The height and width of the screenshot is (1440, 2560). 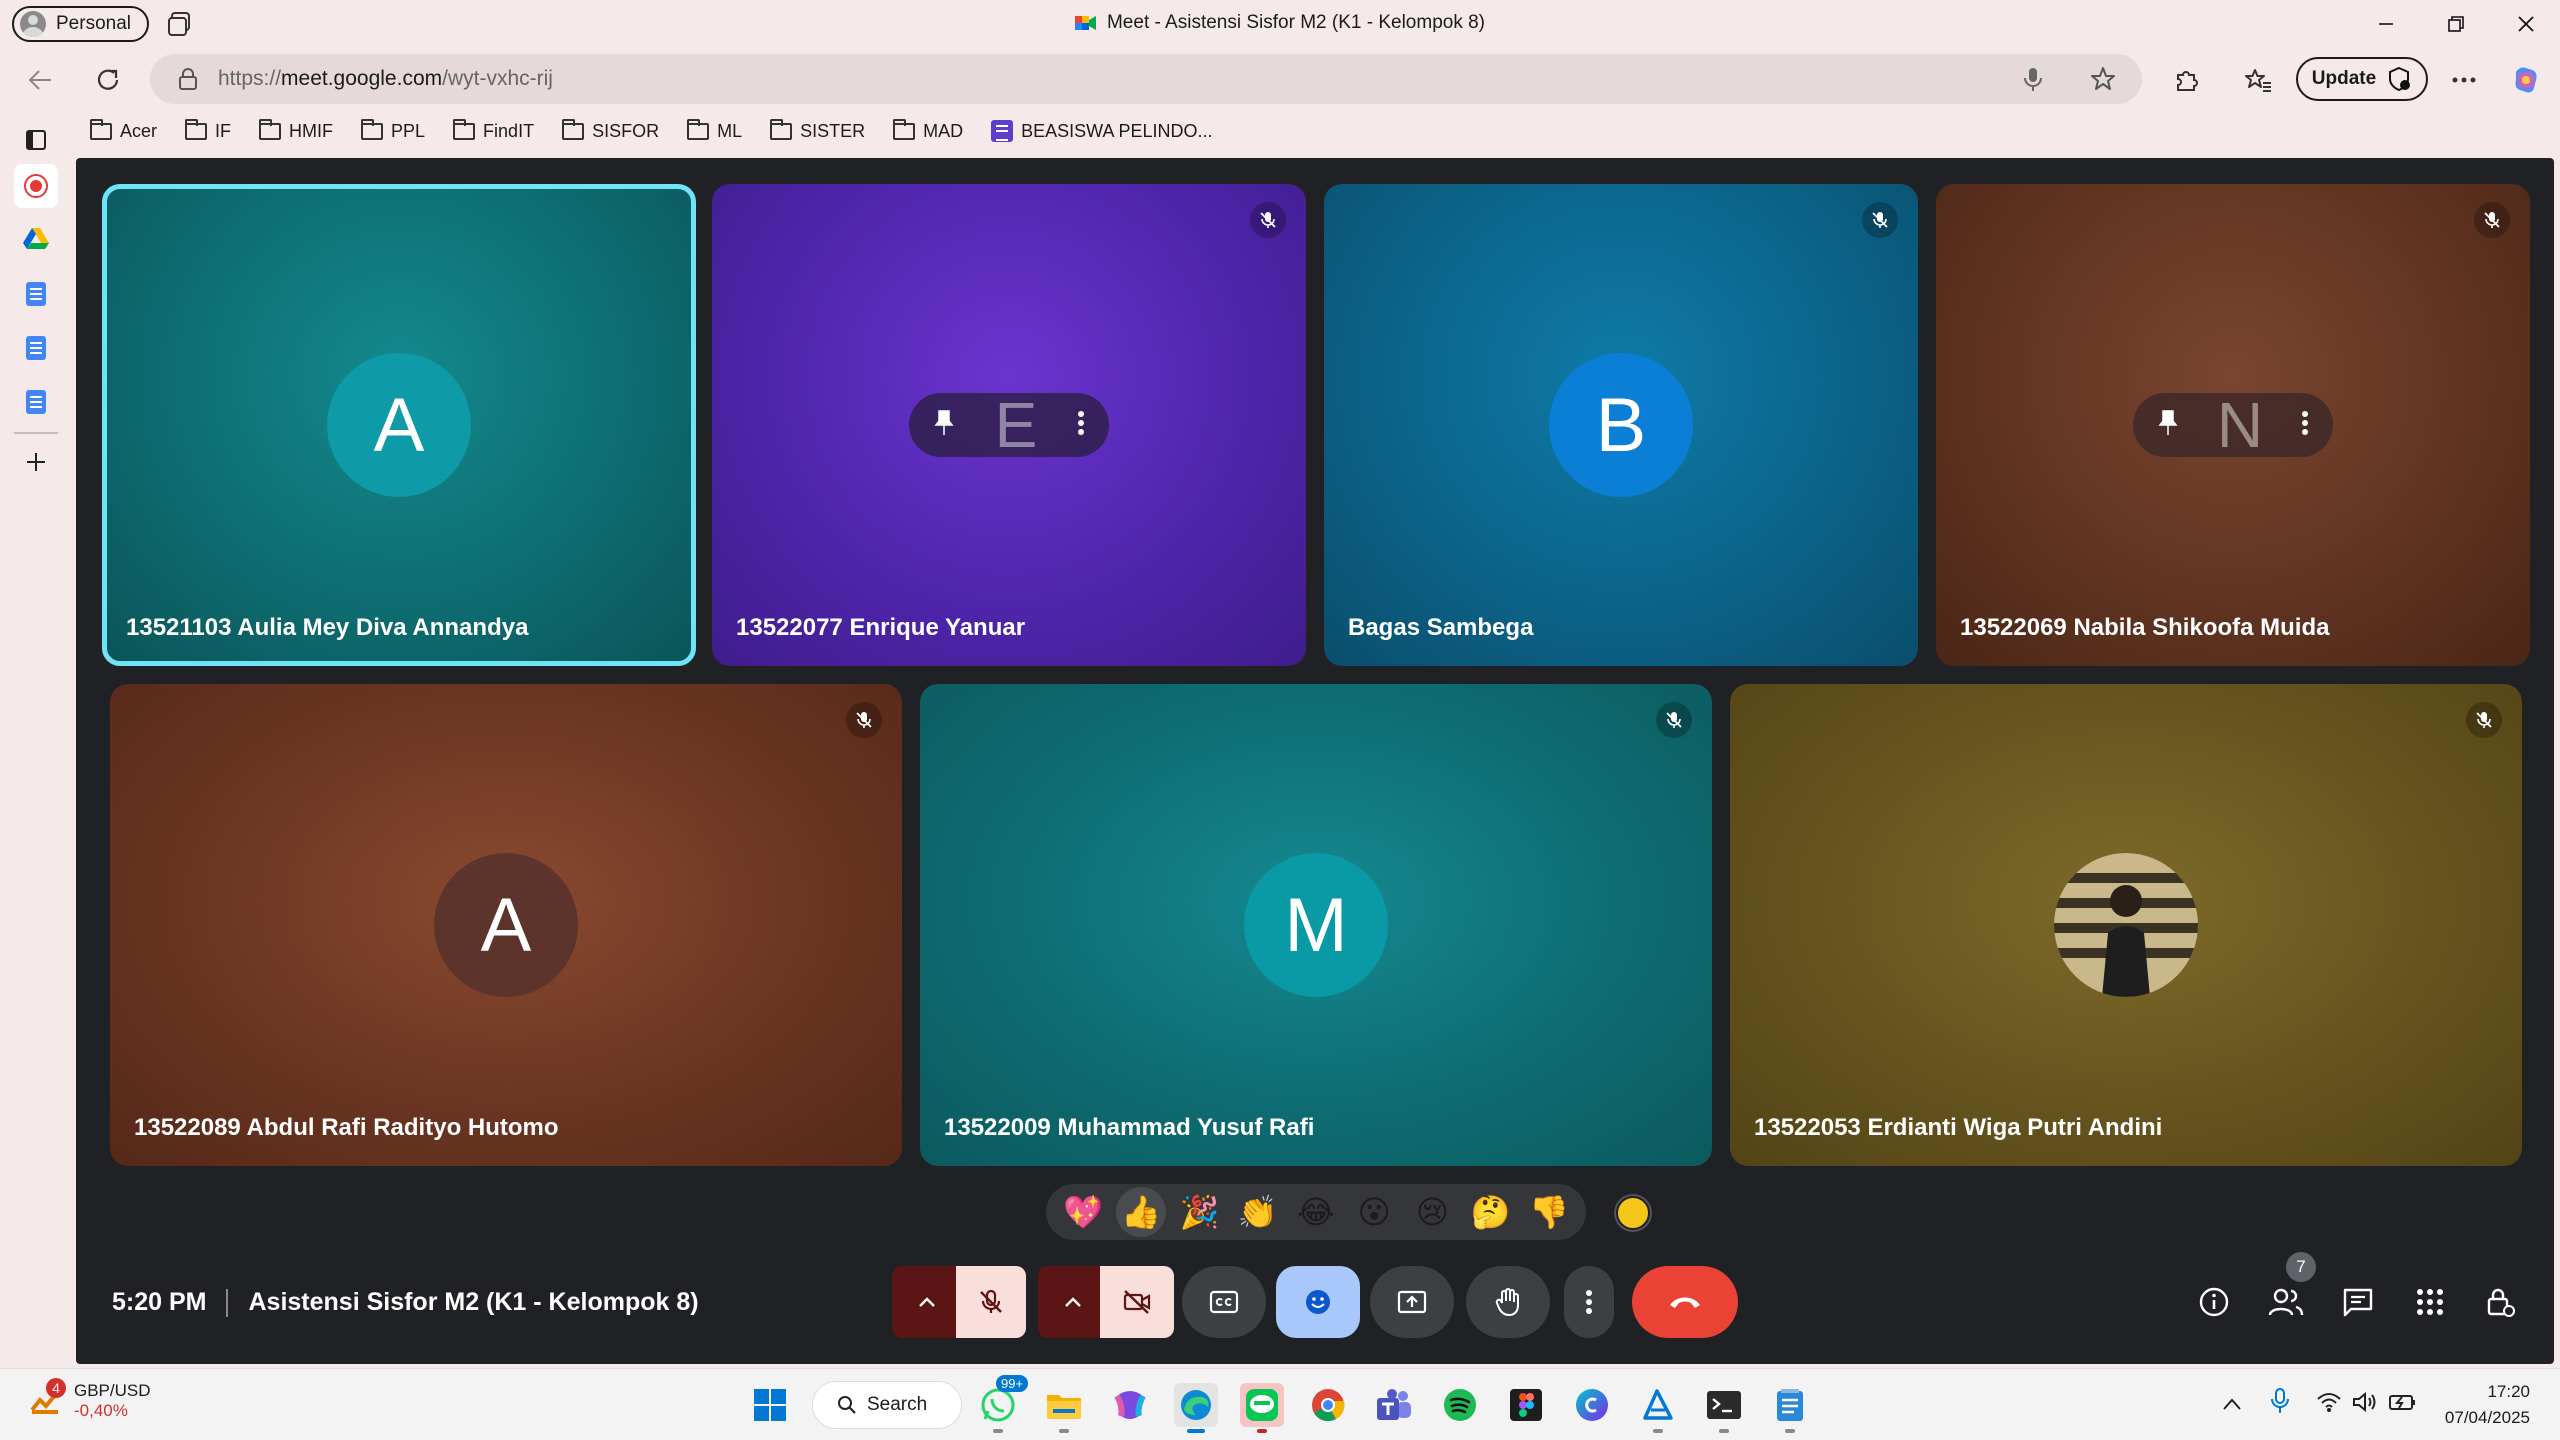 What do you see at coordinates (2403, 1405) in the screenshot?
I see `battery-icon` at bounding box center [2403, 1405].